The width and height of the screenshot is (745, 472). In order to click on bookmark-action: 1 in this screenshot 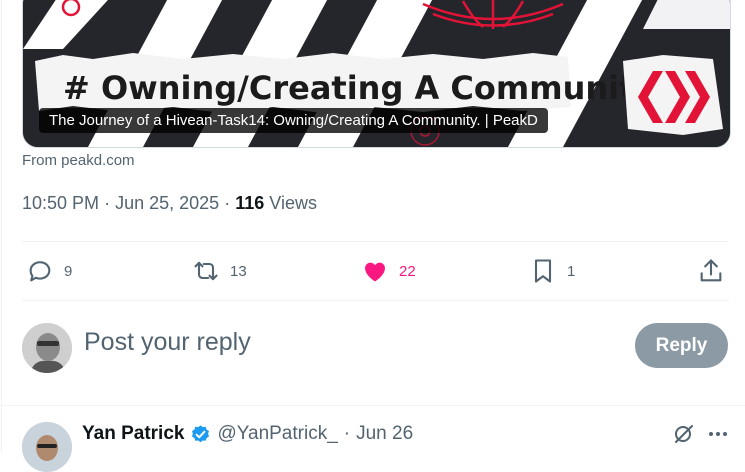, I will do `click(552, 271)`.